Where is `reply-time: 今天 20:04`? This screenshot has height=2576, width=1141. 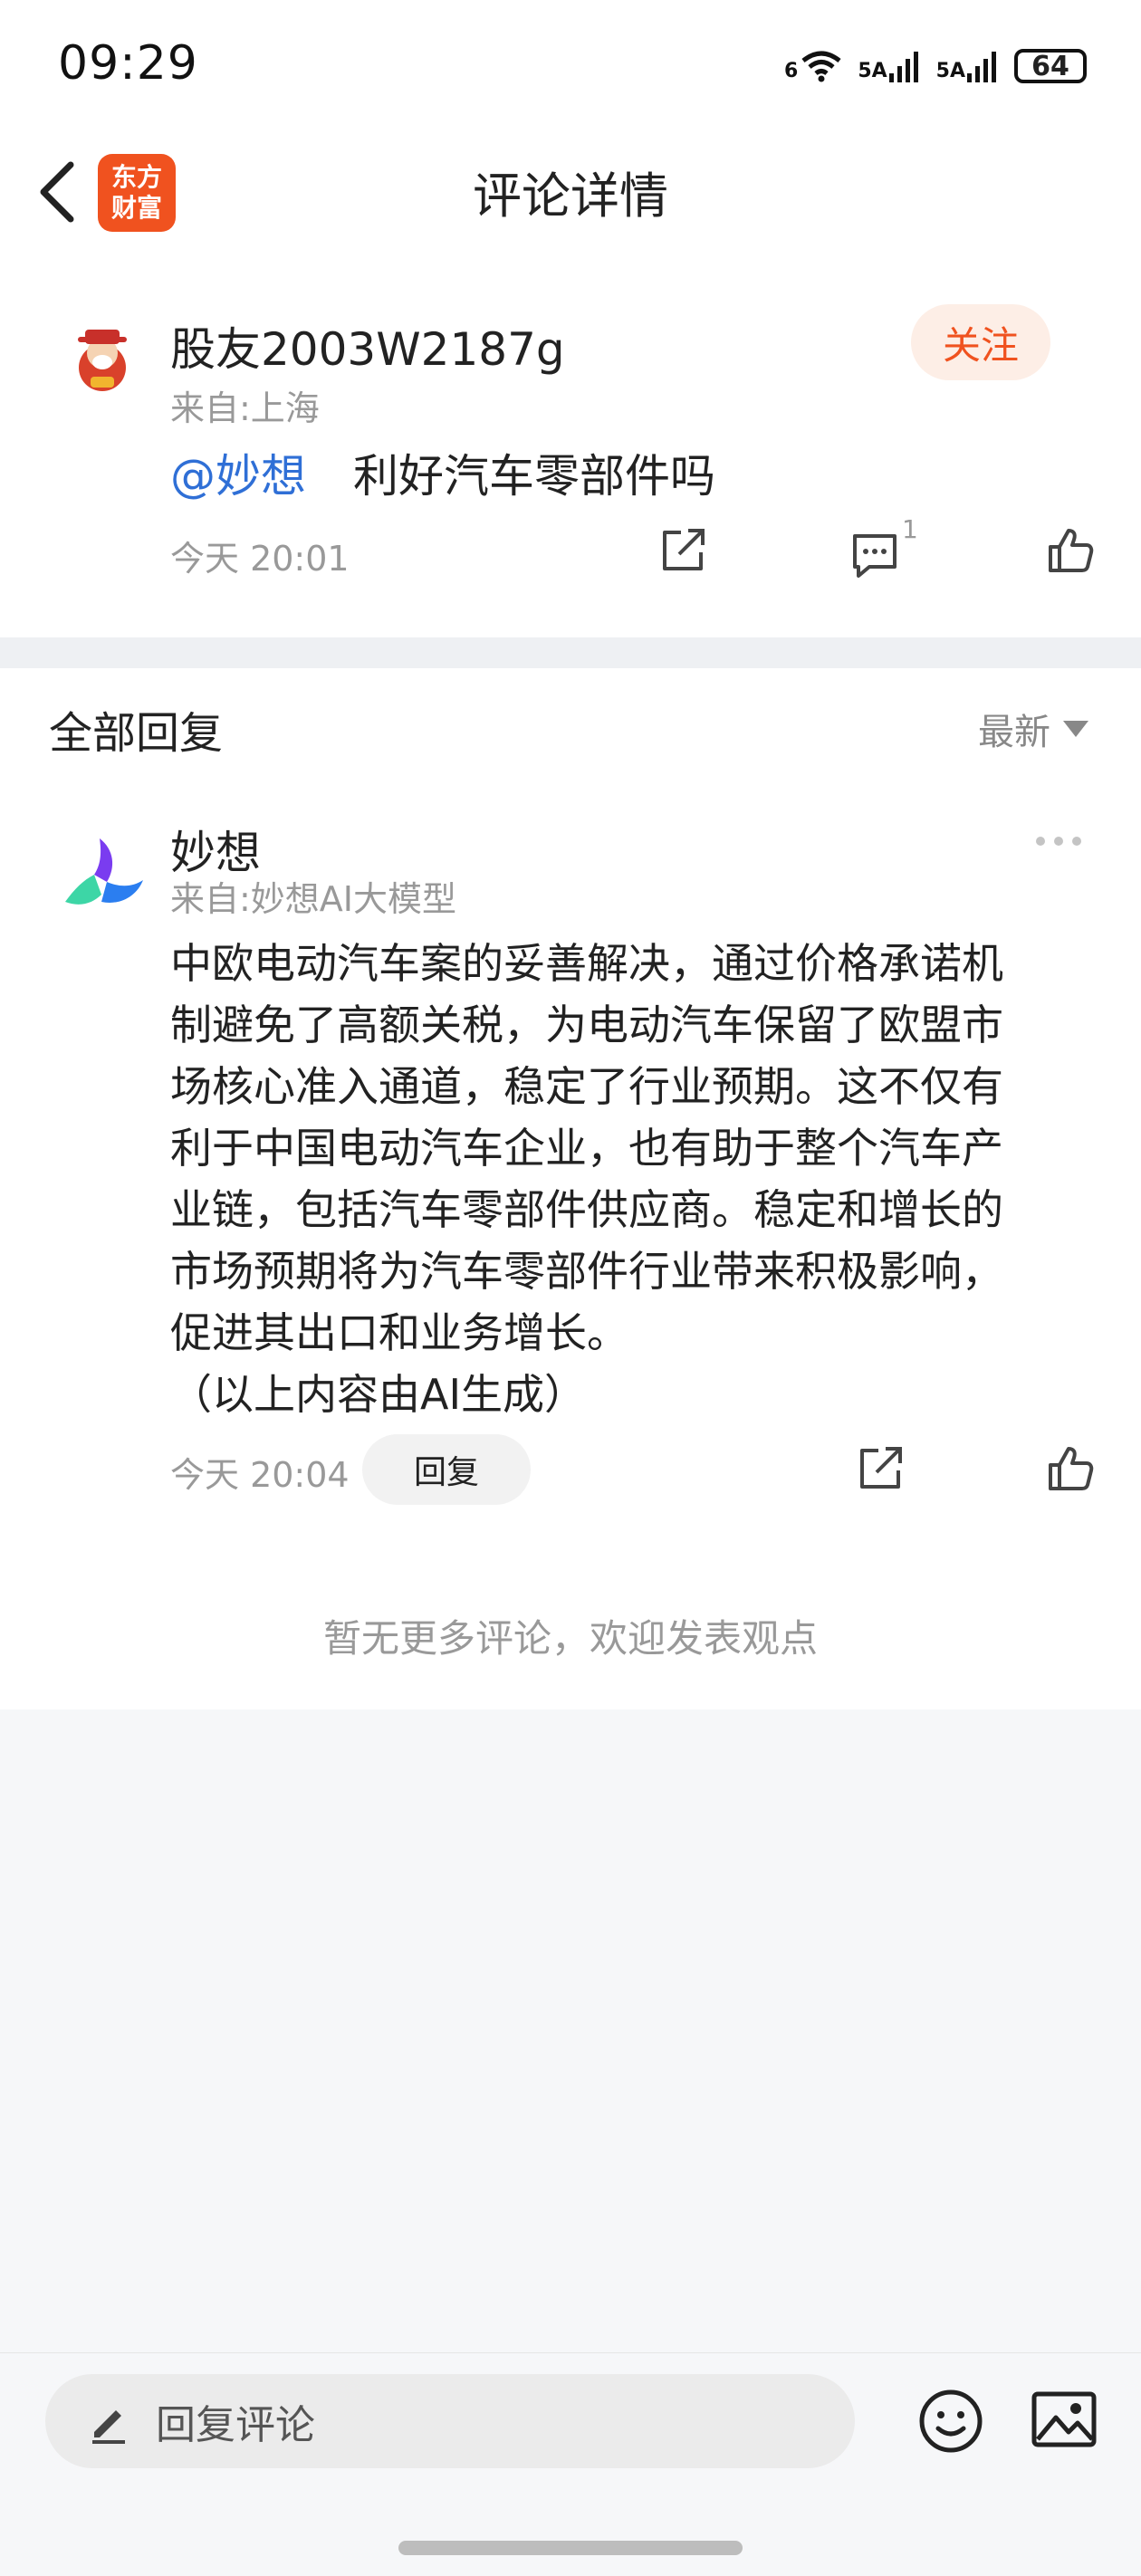
reply-time: 今天 20:04 is located at coordinates (260, 1475).